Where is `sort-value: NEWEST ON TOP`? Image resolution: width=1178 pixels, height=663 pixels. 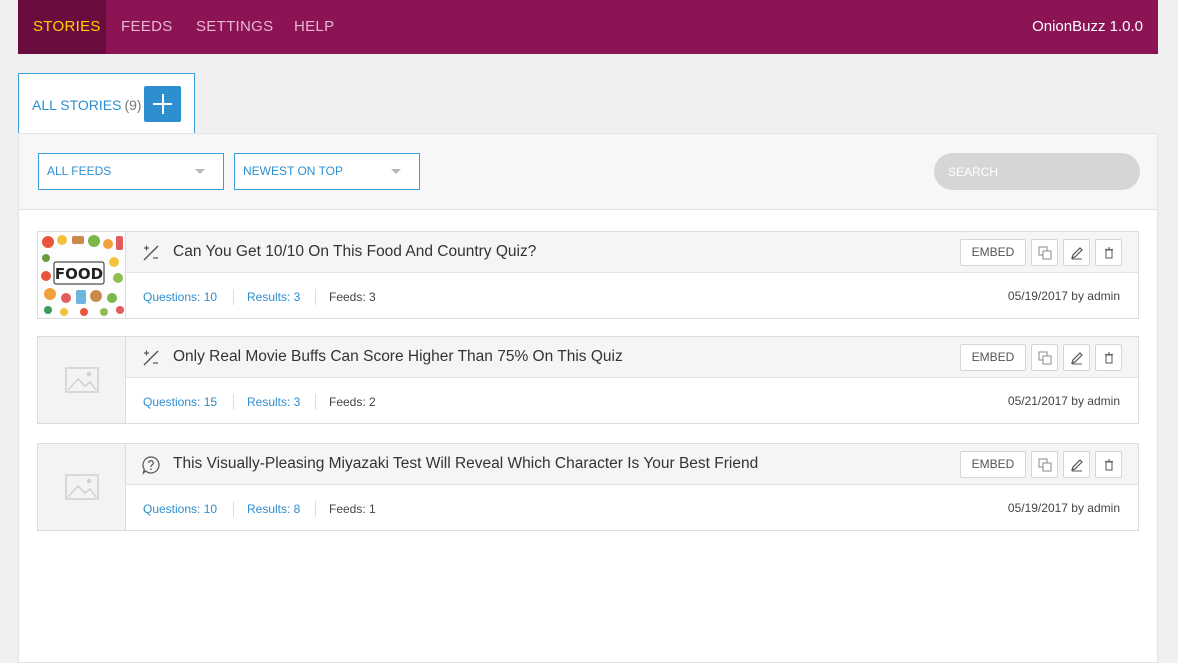
sort-value: NEWEST ON TOP is located at coordinates (293, 171).